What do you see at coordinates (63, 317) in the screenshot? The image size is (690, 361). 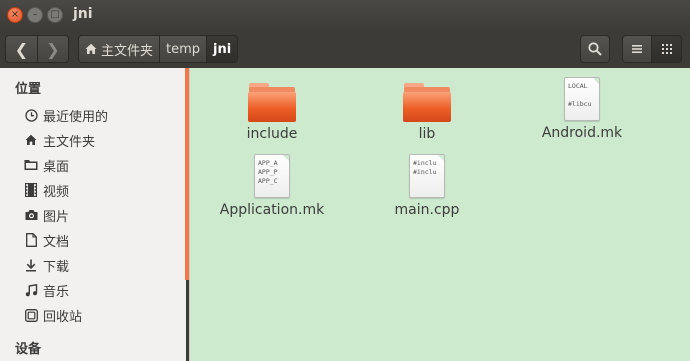 I see `sidebar-item-label: 回收站` at bounding box center [63, 317].